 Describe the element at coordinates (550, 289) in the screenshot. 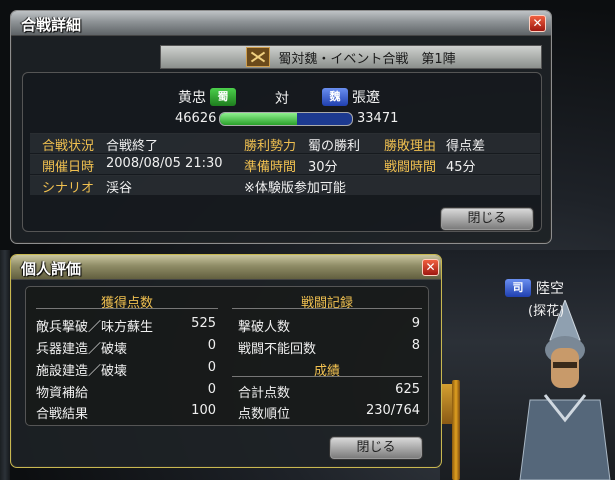

I see `npc-name: 陸空` at that location.